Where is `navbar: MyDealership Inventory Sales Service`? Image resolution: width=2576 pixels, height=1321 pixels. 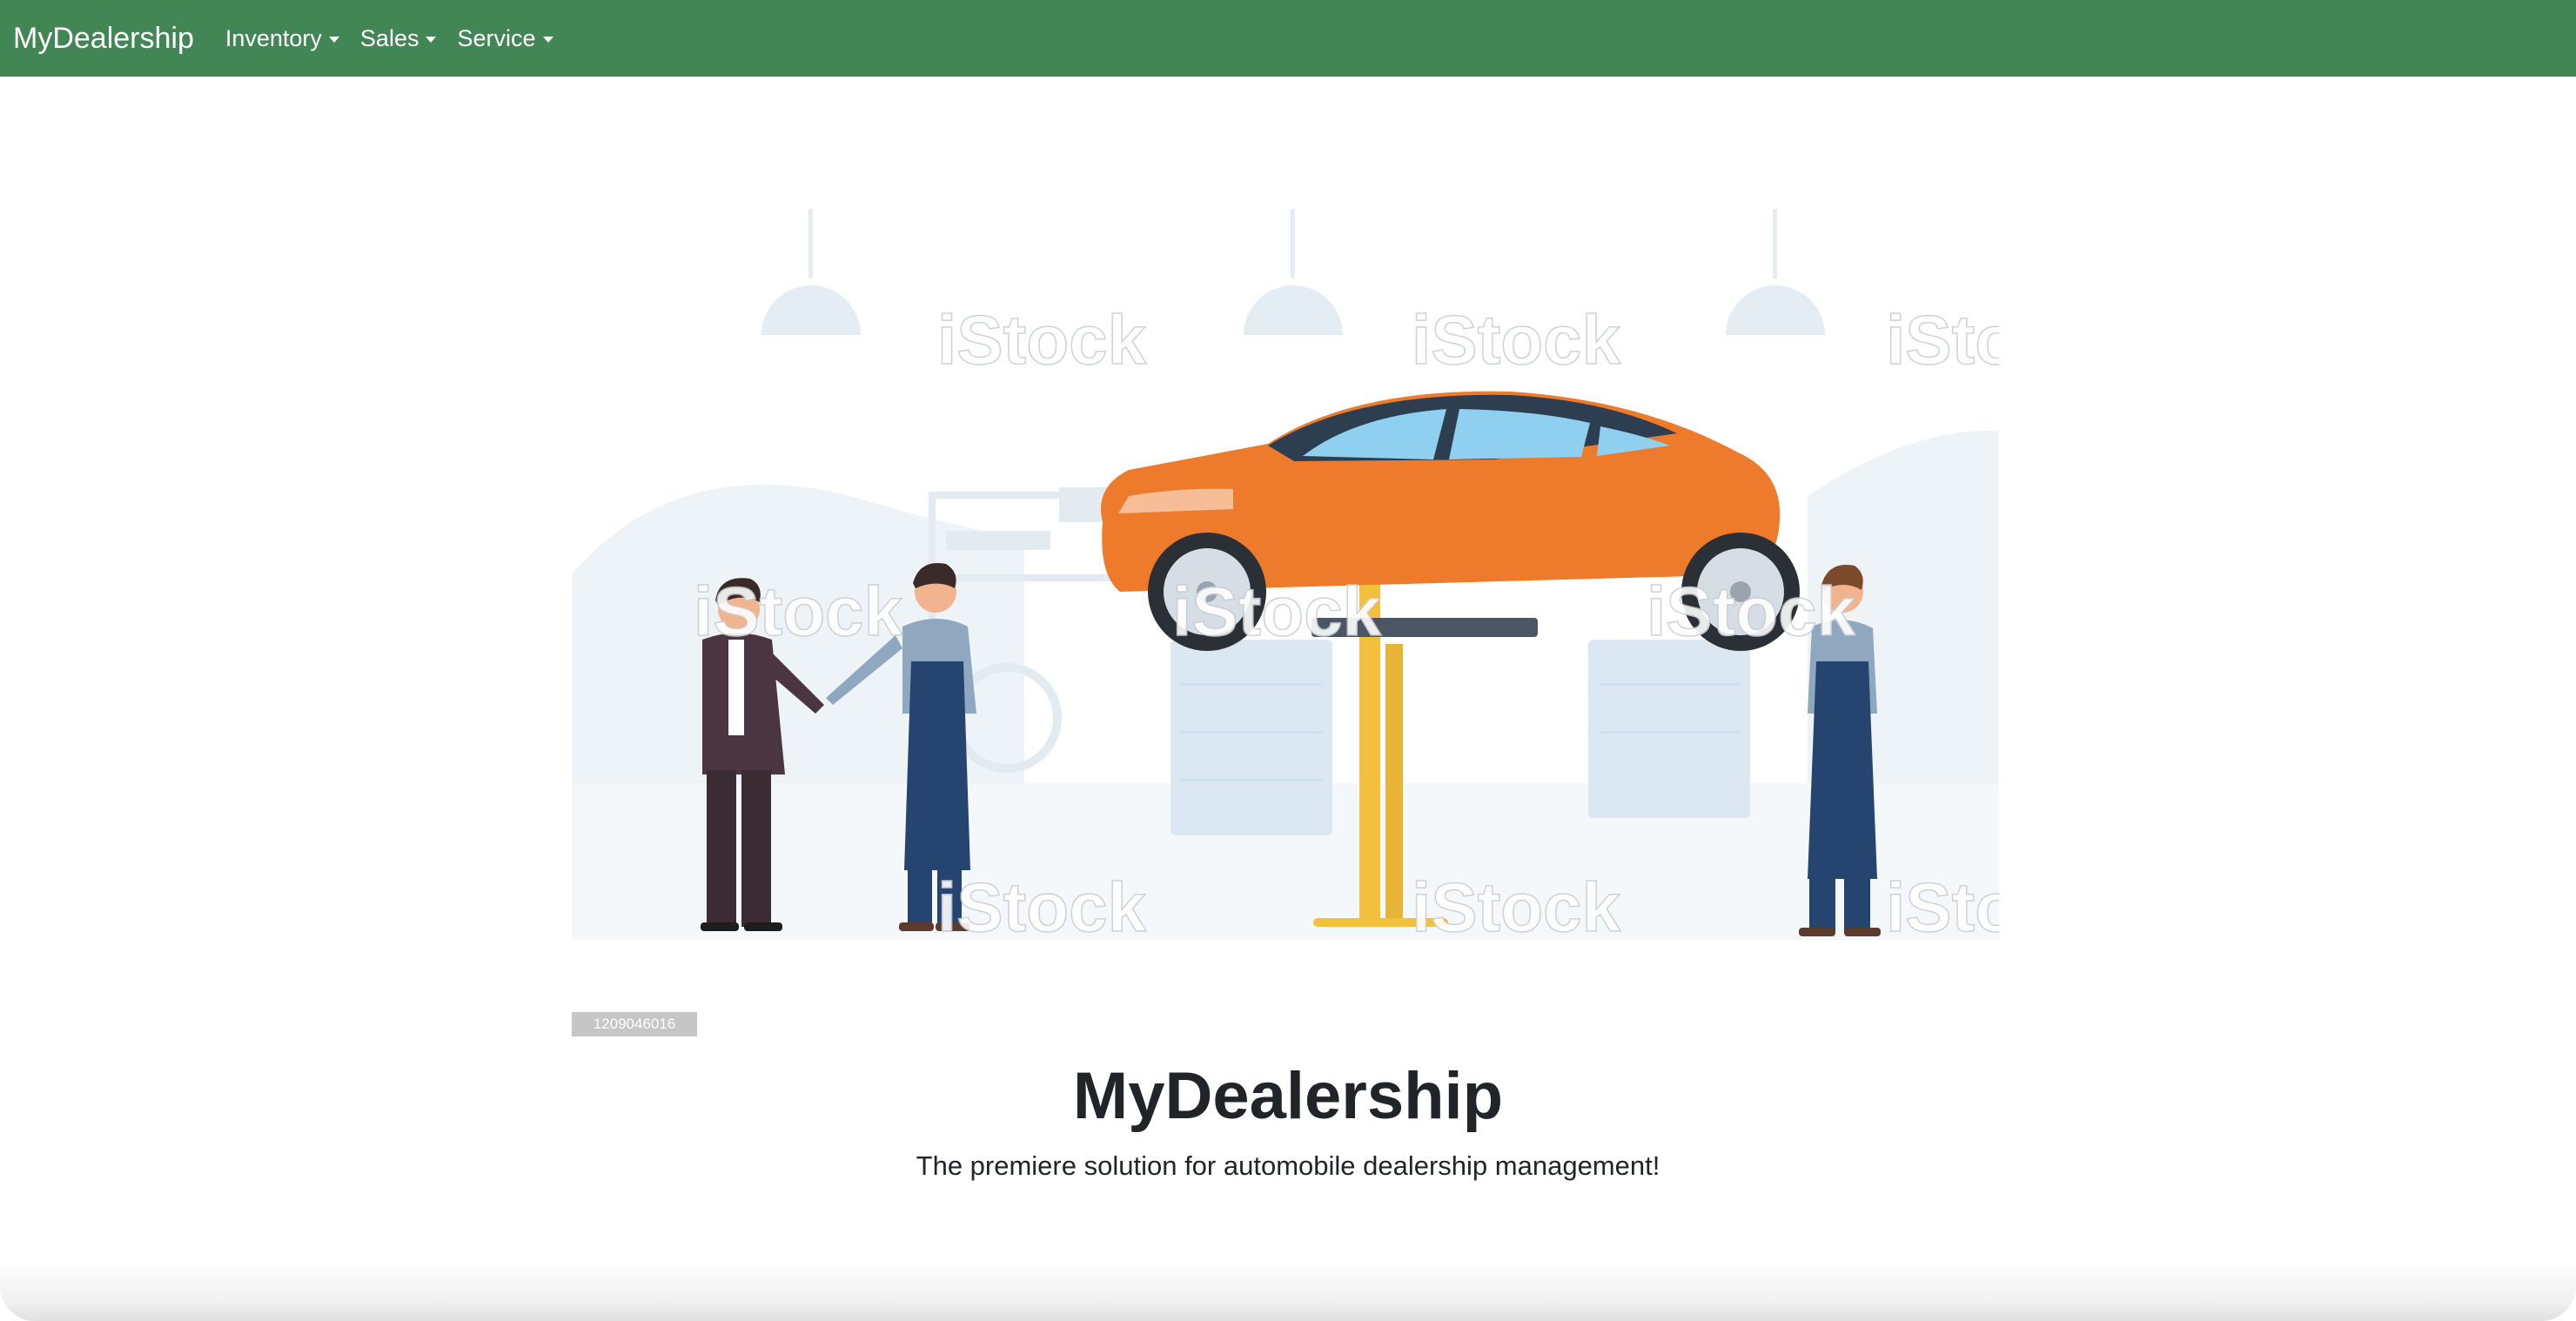 navbar: MyDealership Inventory Sales Service is located at coordinates (1288, 39).